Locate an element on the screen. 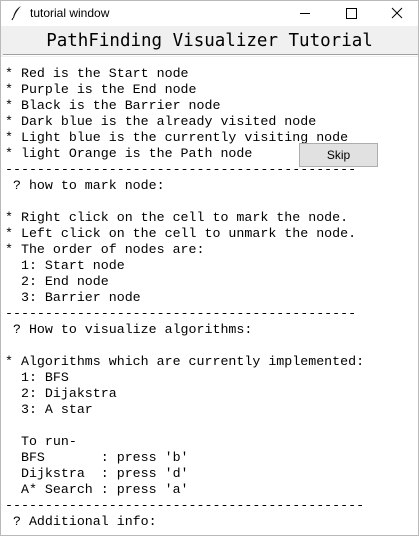 The height and width of the screenshot is (536, 419). tutorial-line: 1: Start node is located at coordinates (65, 265).